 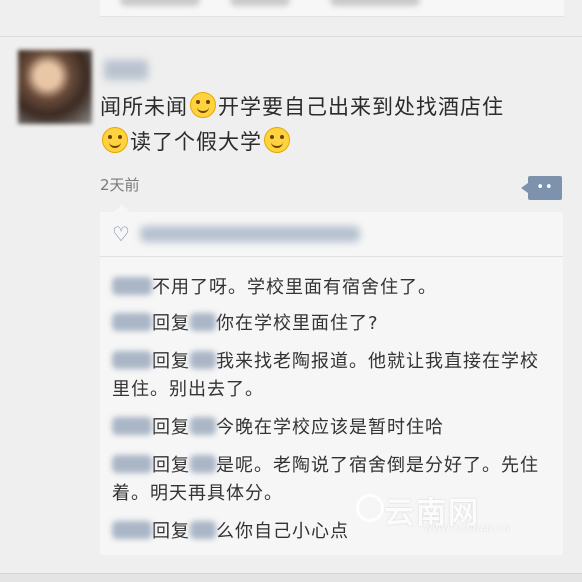 I want to click on comment-text: 今晚在学校应该是暂时住哈, so click(x=330, y=427).